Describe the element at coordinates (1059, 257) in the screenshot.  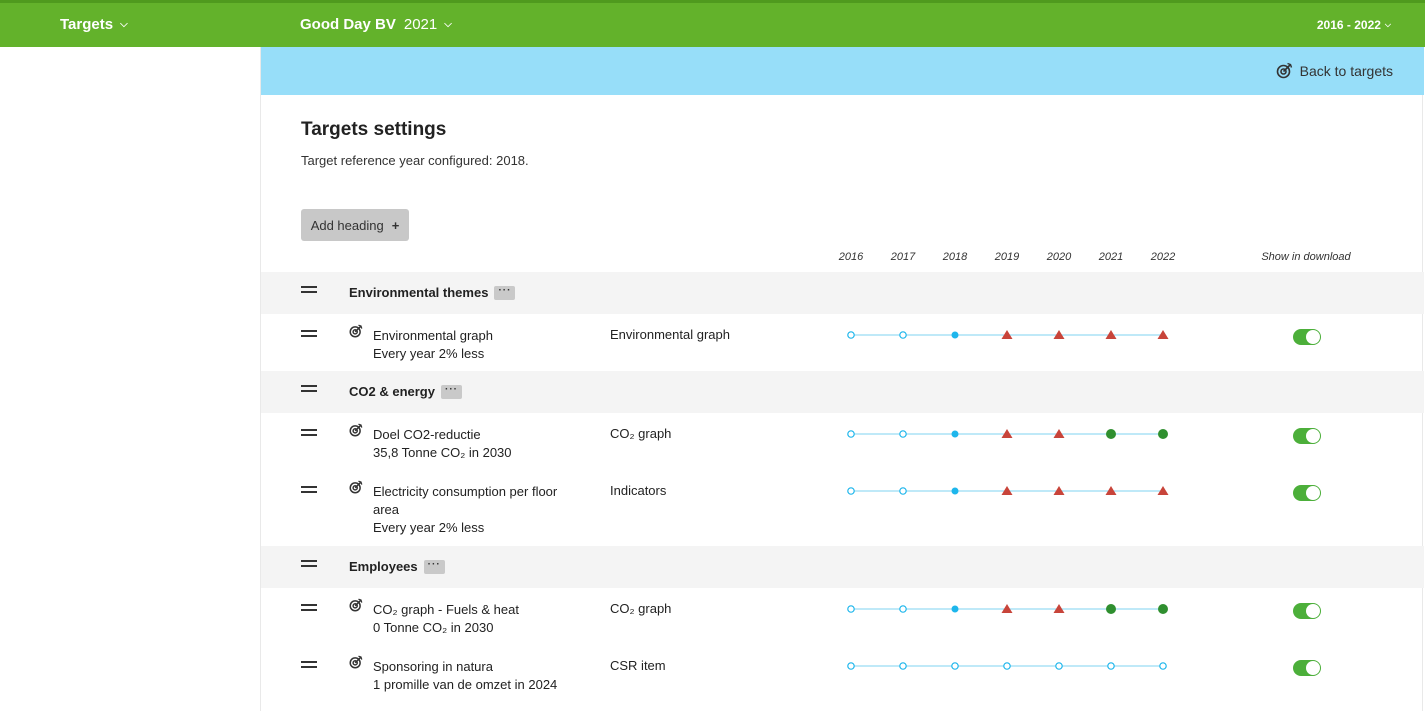
I see `year-column-header: 2020` at that location.